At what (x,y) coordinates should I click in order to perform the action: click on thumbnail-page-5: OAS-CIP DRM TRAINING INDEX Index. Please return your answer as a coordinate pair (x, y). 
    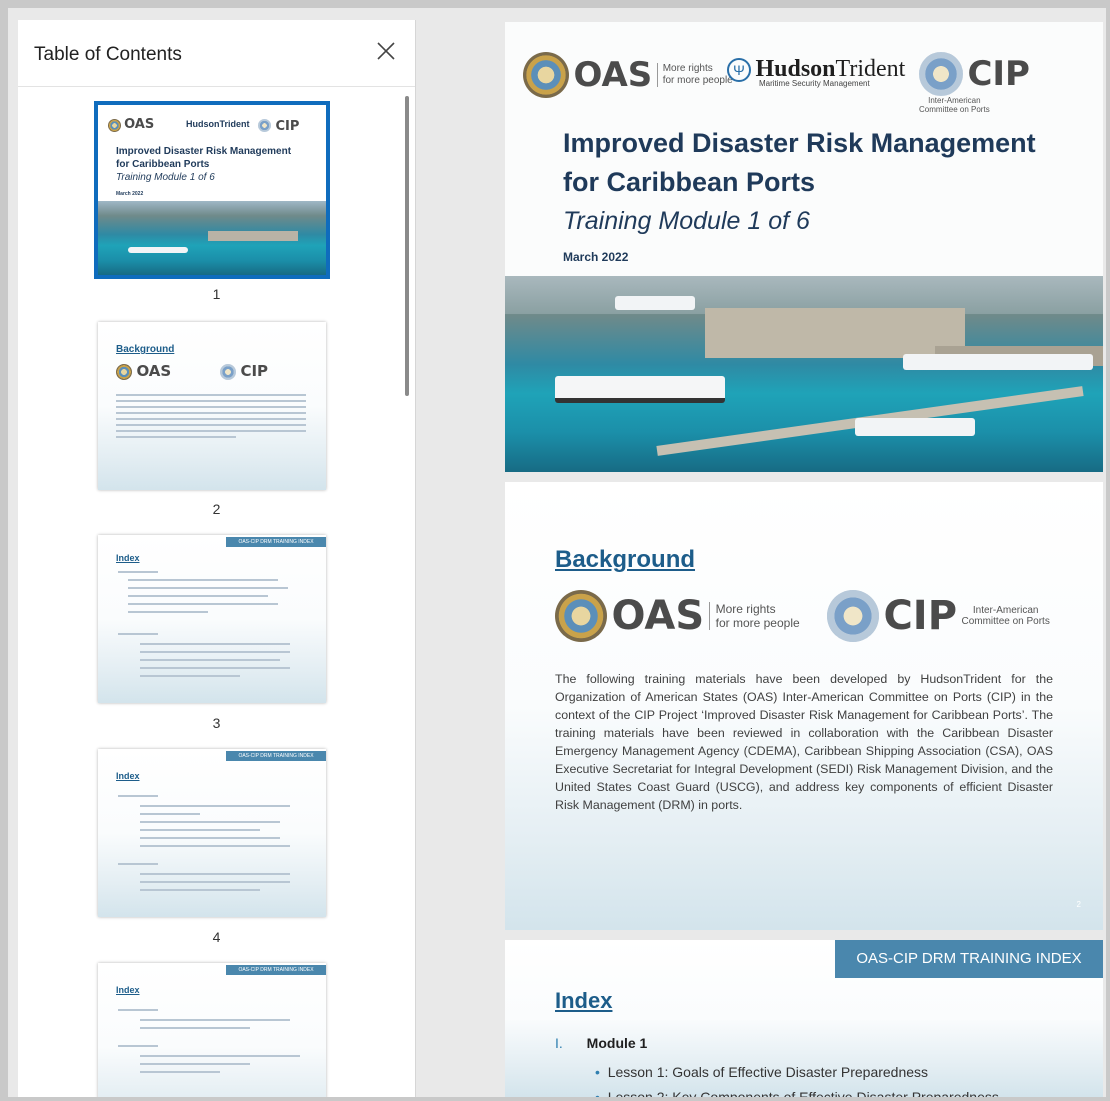
    Looking at the image, I should click on (212, 1030).